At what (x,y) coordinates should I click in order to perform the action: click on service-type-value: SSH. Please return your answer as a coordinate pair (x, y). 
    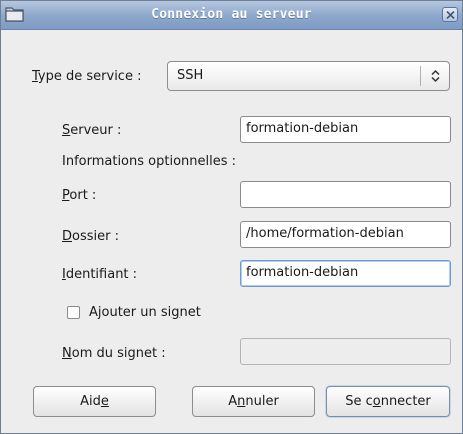
    Looking at the image, I should click on (190, 75).